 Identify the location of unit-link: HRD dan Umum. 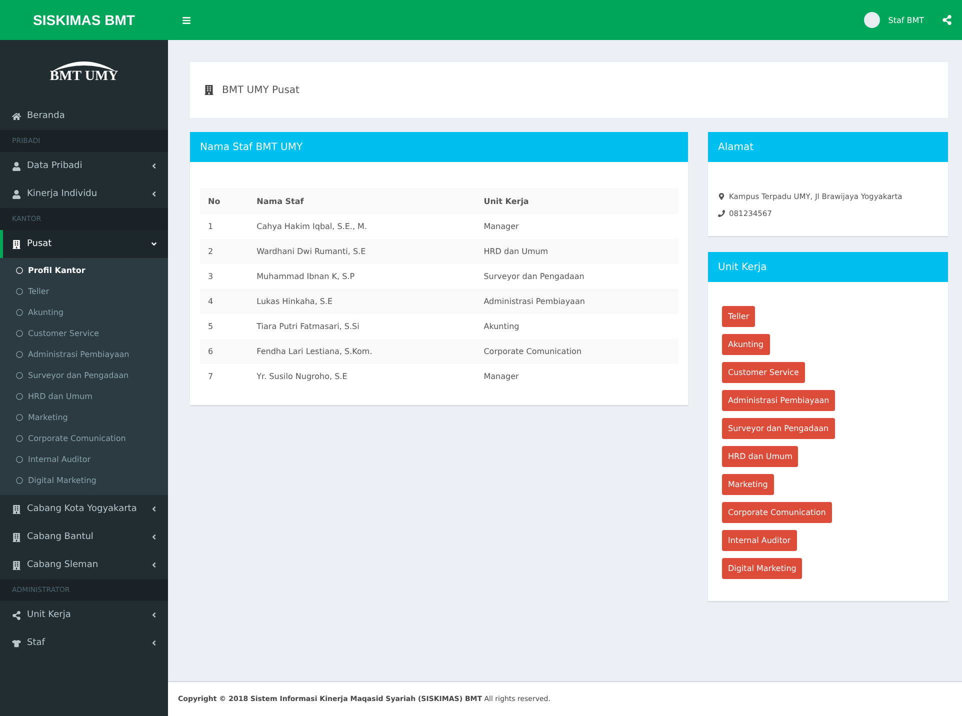
(760, 456).